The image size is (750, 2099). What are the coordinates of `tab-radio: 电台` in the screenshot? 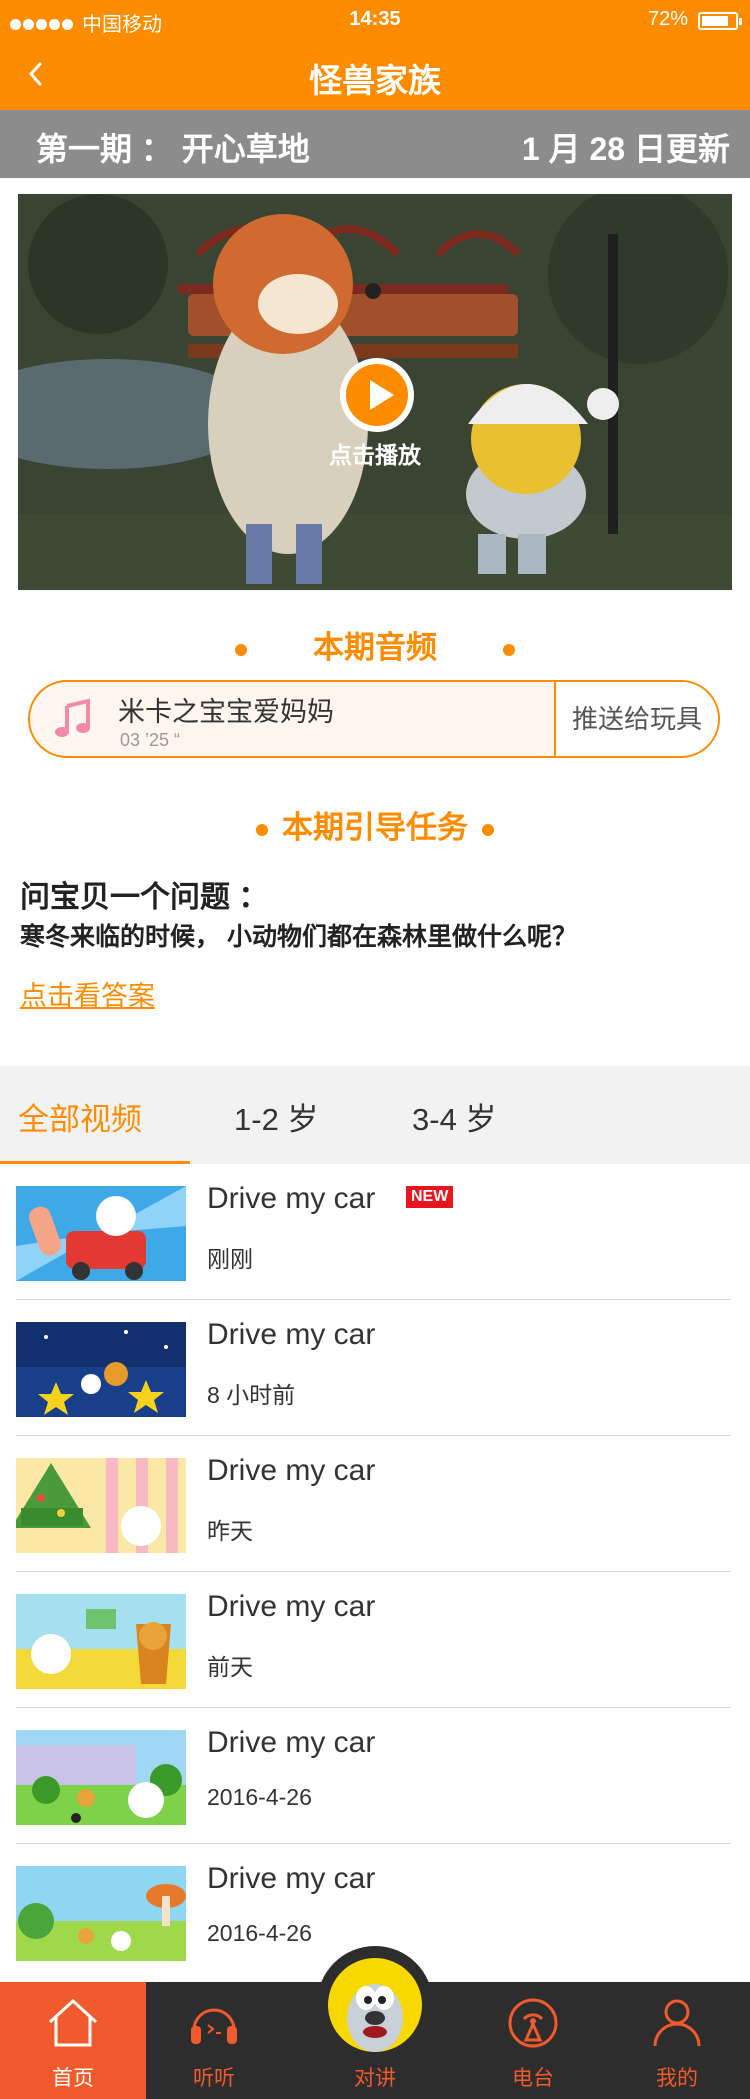 It's located at (533, 2040).